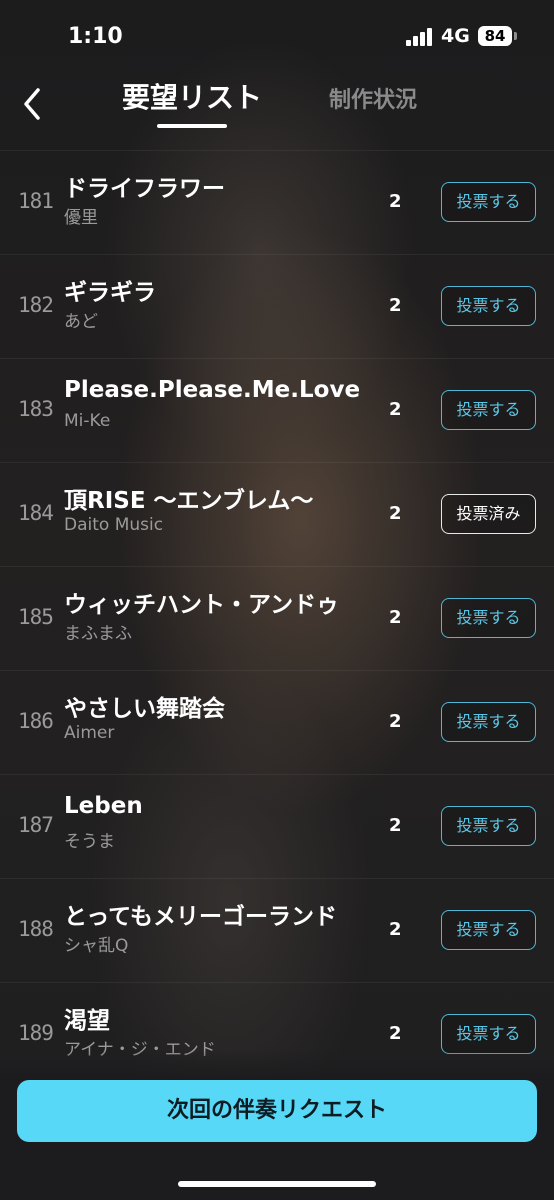 This screenshot has width=554, height=1200. Describe the element at coordinates (277, 1184) in the screenshot. I see `home-indicator` at that location.